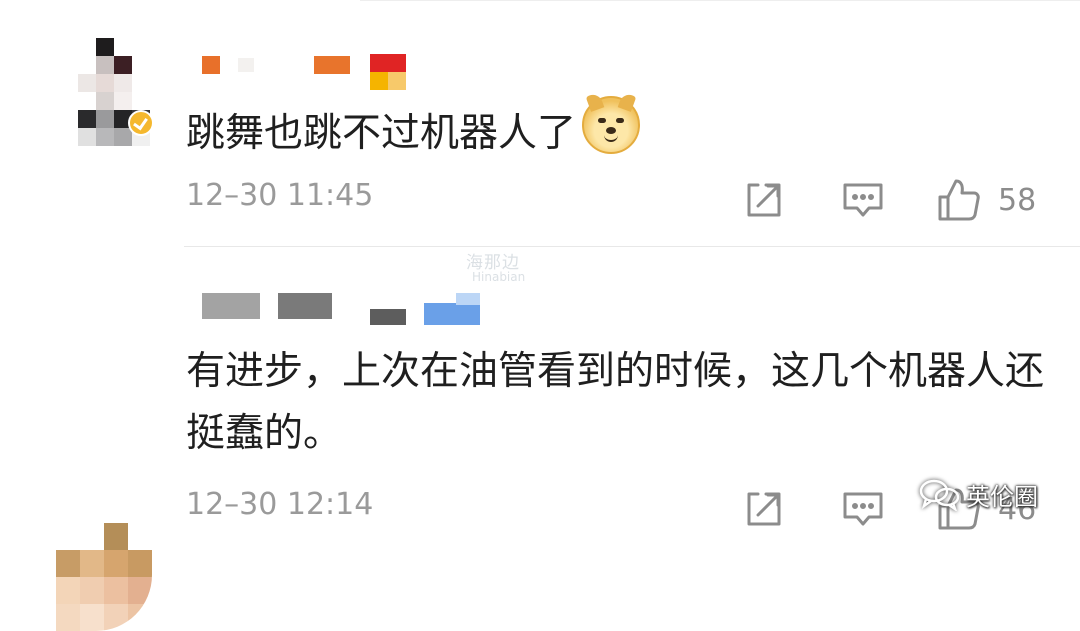 The width and height of the screenshot is (1080, 631). What do you see at coordinates (986, 200) in the screenshot?
I see `like-button: 58` at bounding box center [986, 200].